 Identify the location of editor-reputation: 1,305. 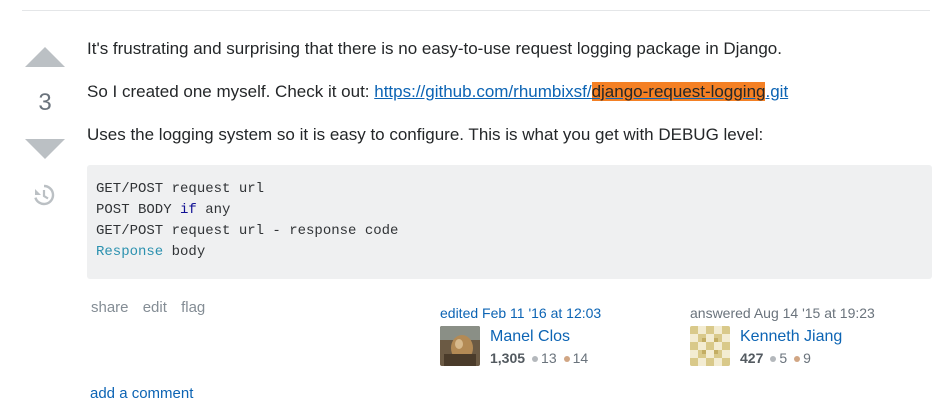
(508, 358).